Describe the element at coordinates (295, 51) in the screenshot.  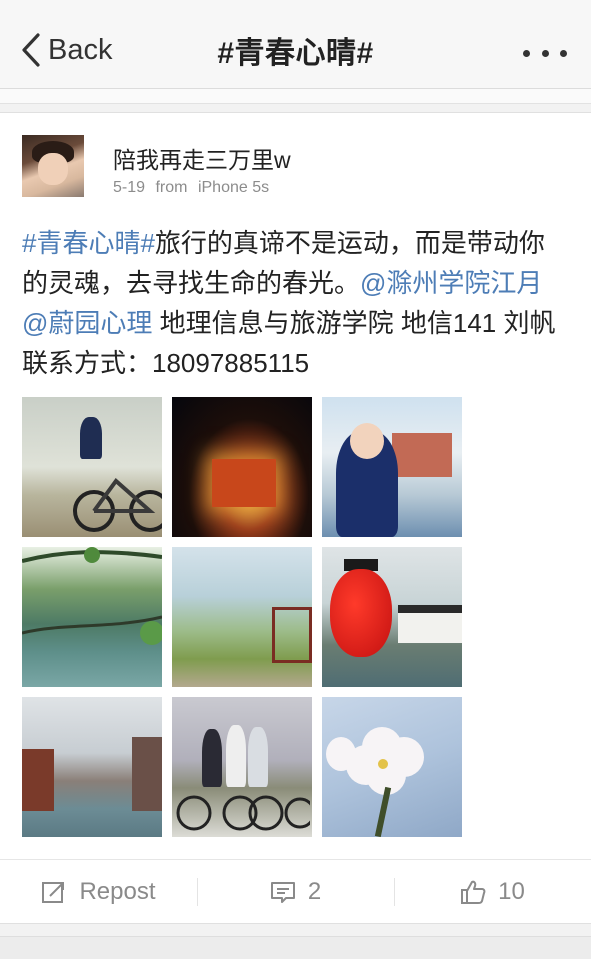
I see `navigation-bar: Back #青春心晴#` at that location.